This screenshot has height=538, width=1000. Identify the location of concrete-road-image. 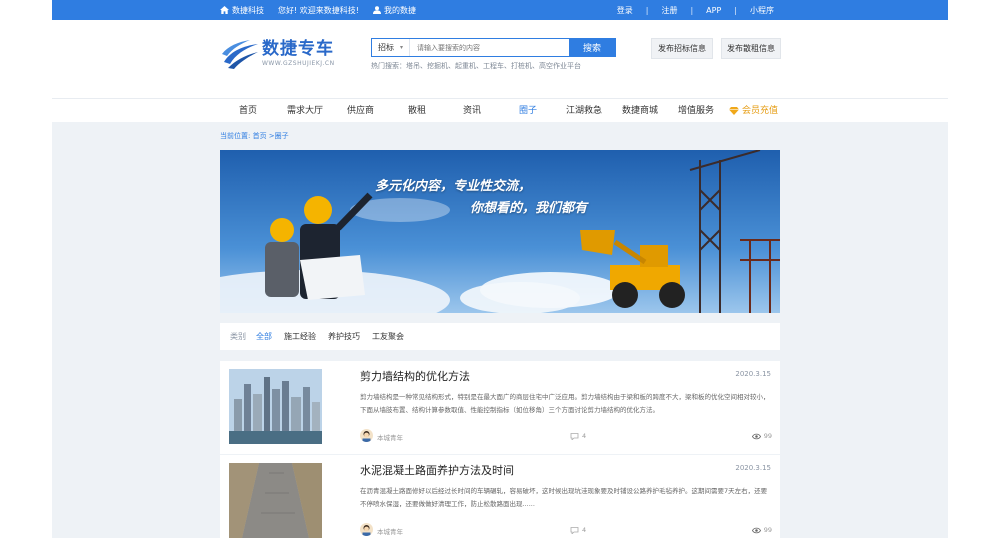
(275, 500).